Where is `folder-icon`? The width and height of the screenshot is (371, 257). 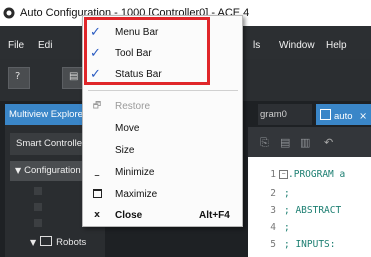 folder-icon is located at coordinates (46, 241).